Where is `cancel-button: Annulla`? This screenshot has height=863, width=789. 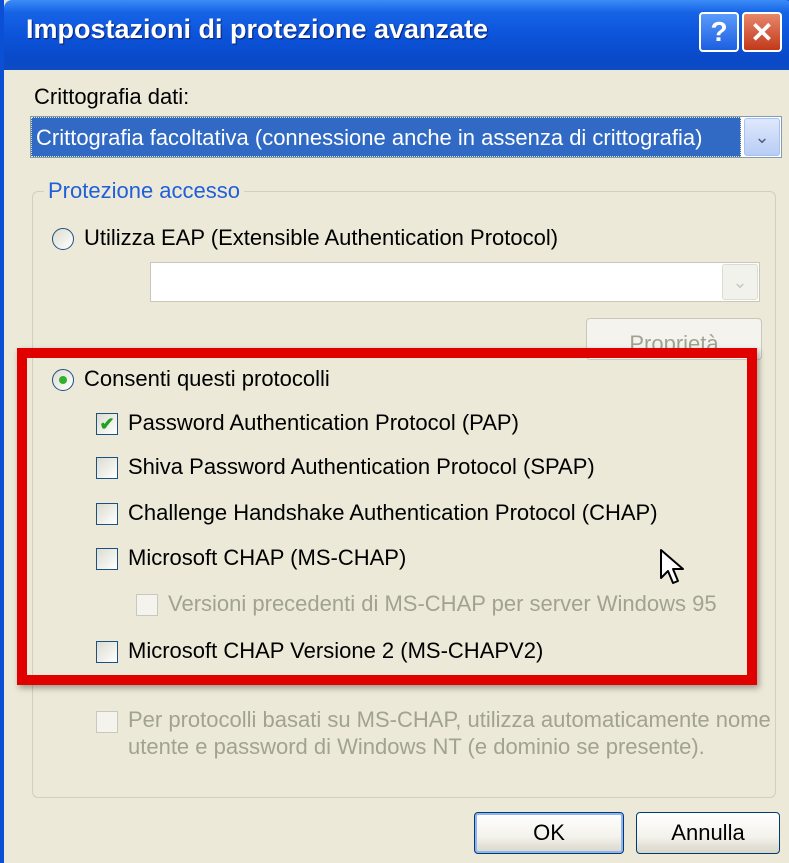 cancel-button: Annulla is located at coordinates (708, 833).